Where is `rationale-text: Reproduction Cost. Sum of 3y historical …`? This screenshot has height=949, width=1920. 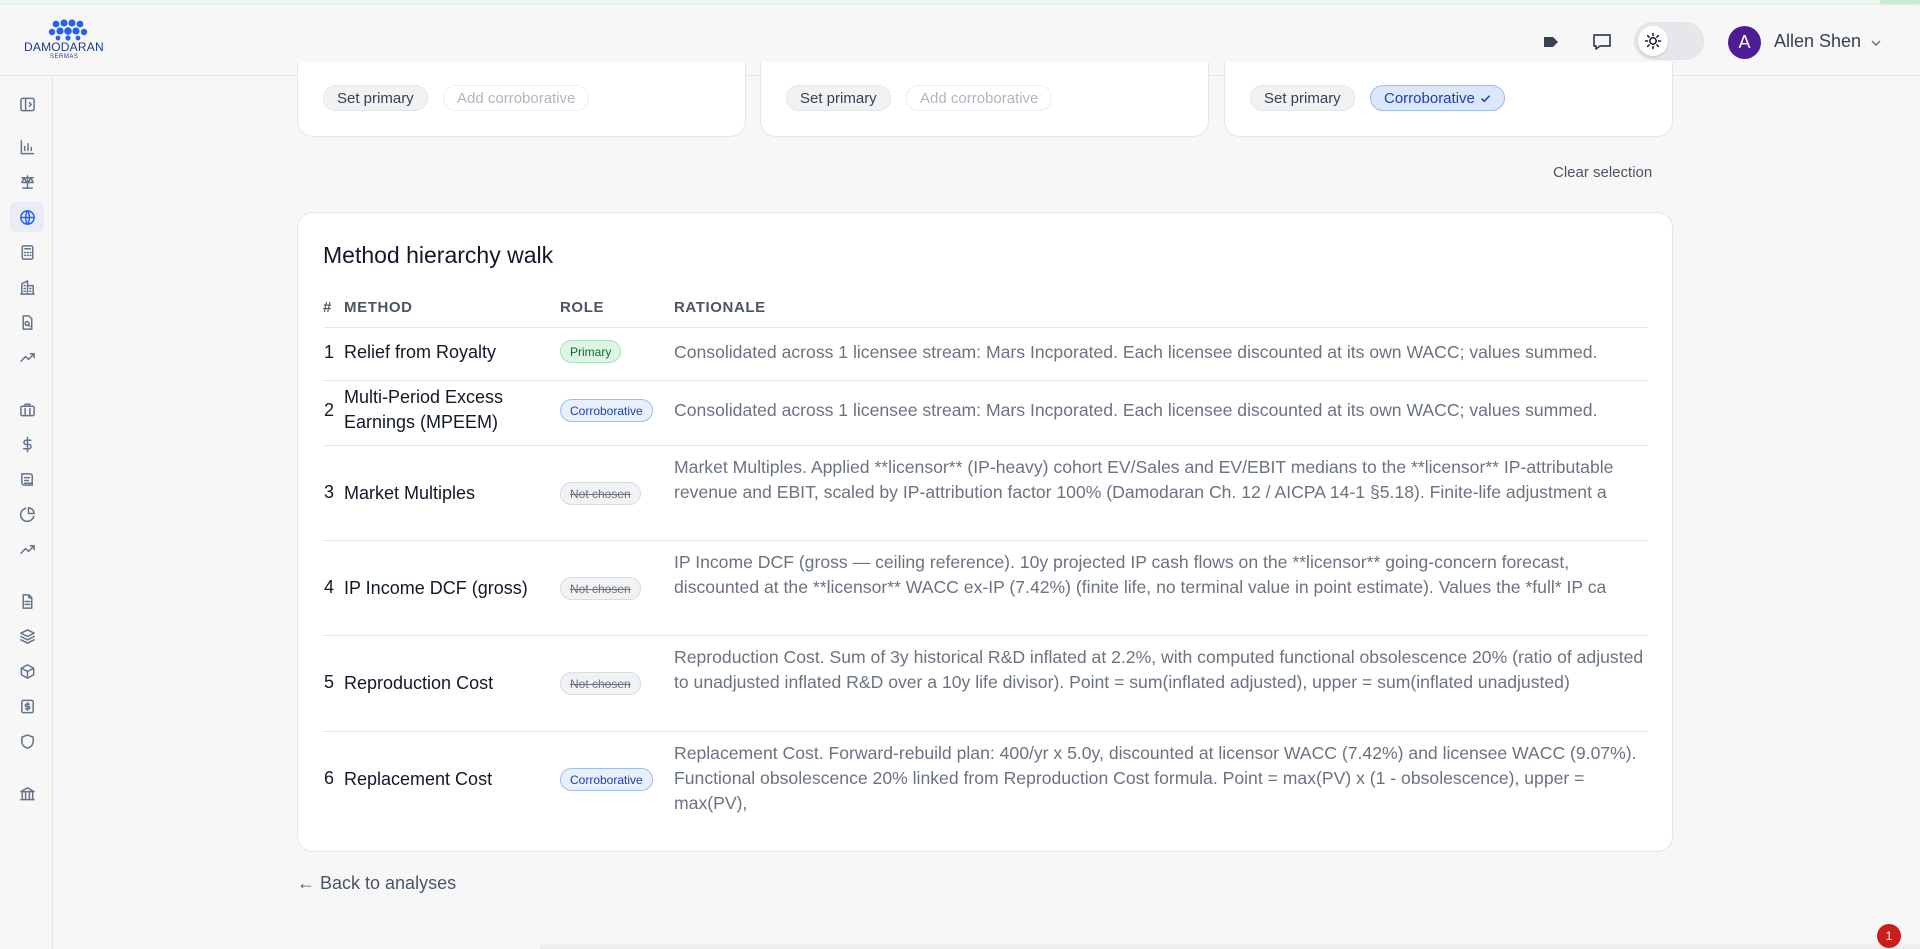 rationale-text: Reproduction Cost. Sum of 3y historical … is located at coordinates (1159, 669).